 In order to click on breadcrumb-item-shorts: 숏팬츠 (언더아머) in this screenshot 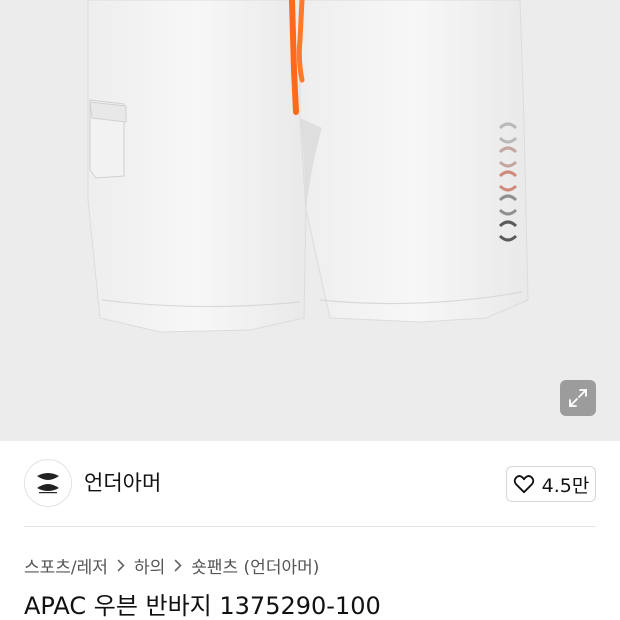, I will do `click(255, 565)`.